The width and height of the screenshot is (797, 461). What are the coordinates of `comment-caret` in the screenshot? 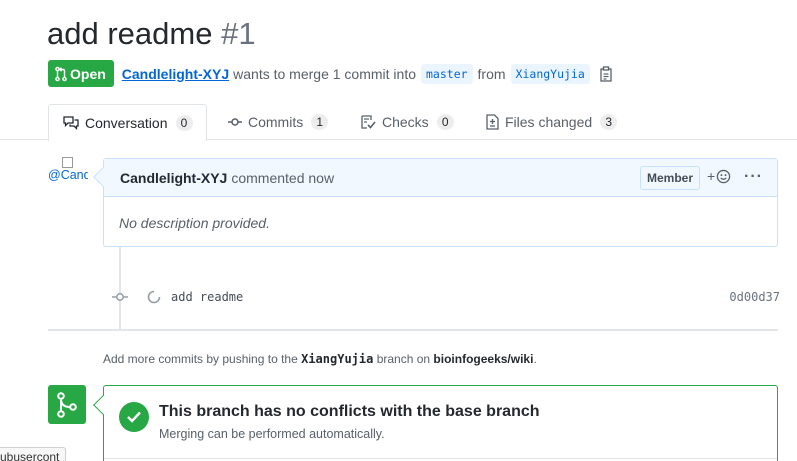 It's located at (103, 177).